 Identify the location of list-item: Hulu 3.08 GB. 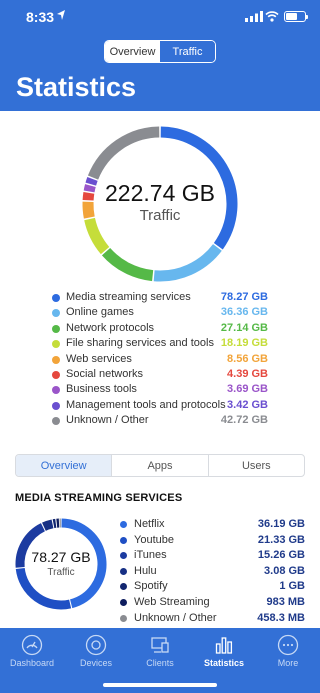
(212, 572).